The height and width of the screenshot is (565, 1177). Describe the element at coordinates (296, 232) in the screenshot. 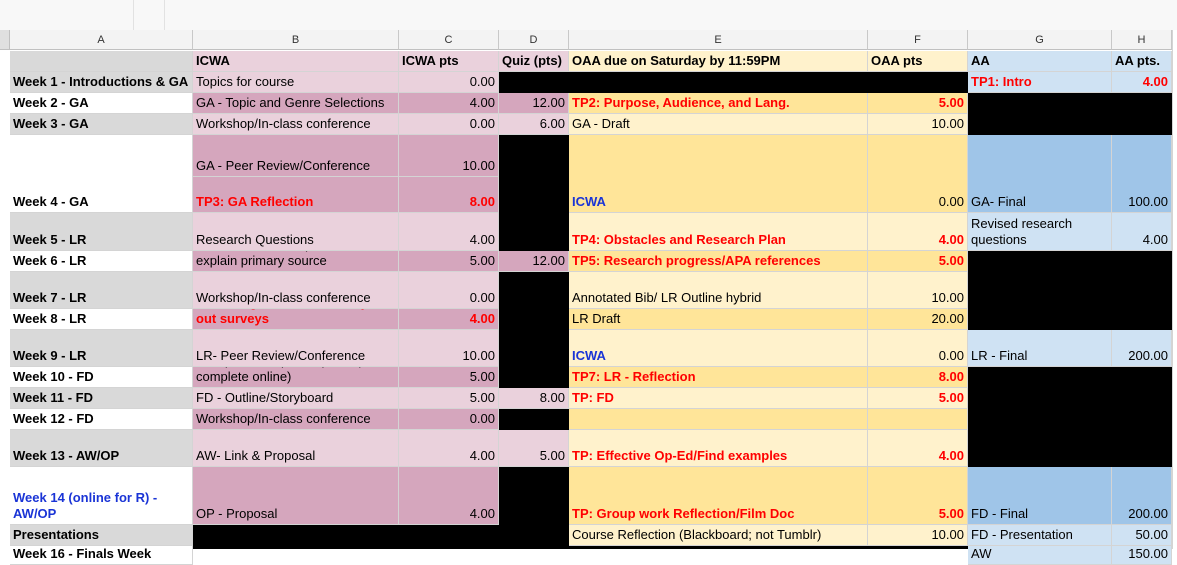

I see `icwa-cell: Research Questions` at that location.